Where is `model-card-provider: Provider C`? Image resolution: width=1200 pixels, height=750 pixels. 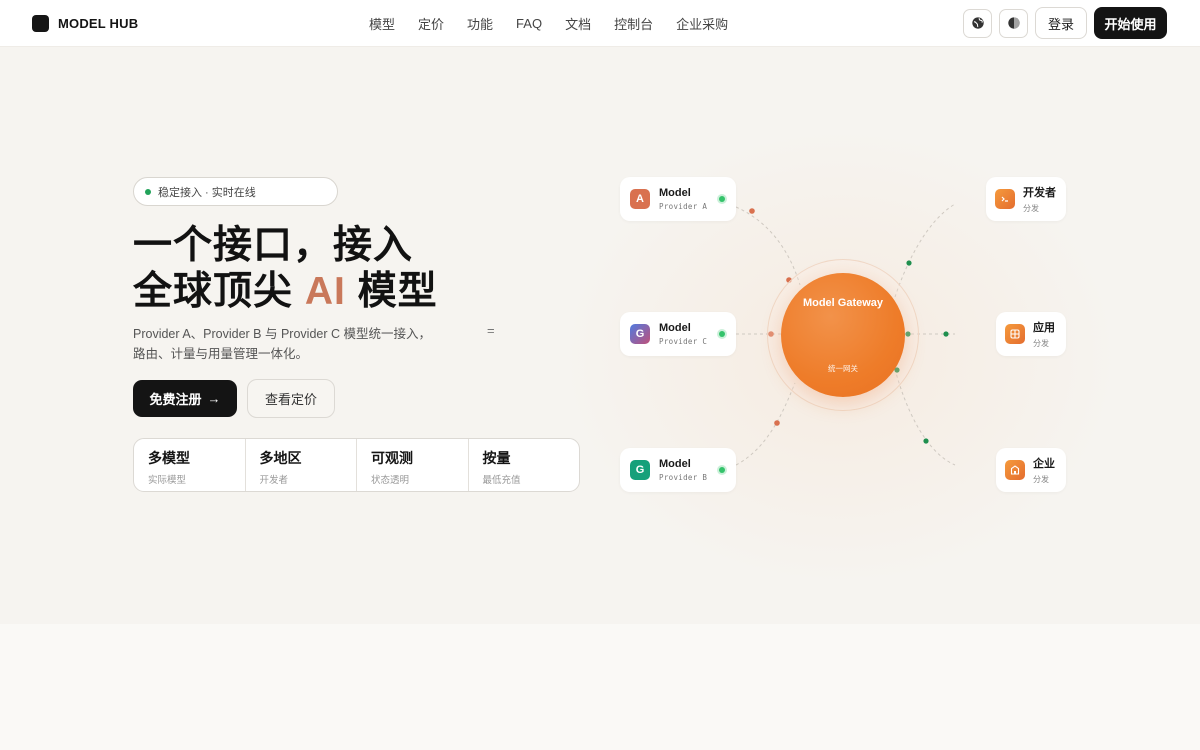
model-card-provider: Provider C is located at coordinates (683, 341).